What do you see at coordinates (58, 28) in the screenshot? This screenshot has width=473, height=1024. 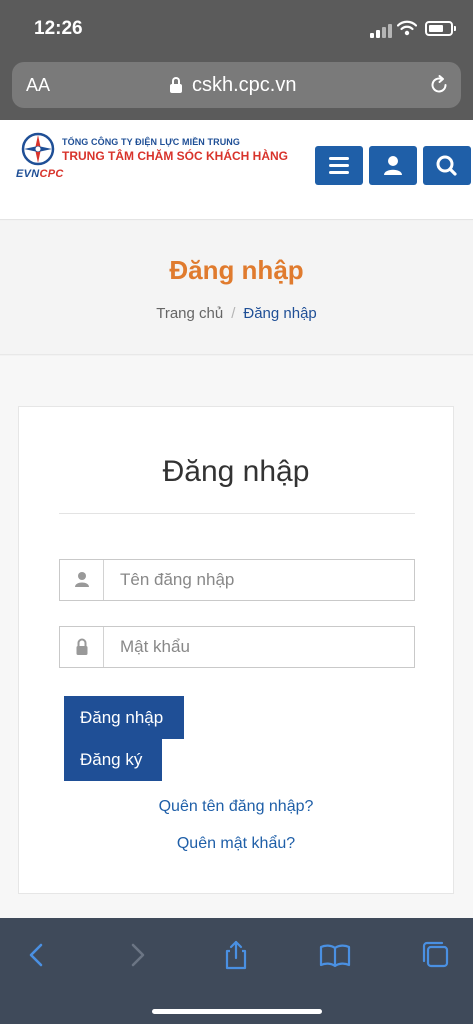 I see `status-time: 12:26` at bounding box center [58, 28].